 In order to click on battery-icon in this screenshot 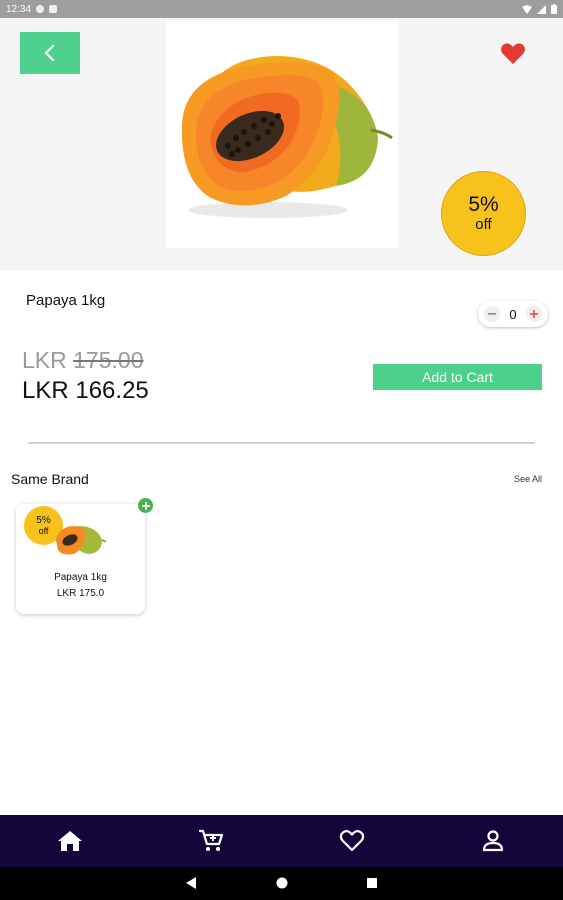, I will do `click(554, 9)`.